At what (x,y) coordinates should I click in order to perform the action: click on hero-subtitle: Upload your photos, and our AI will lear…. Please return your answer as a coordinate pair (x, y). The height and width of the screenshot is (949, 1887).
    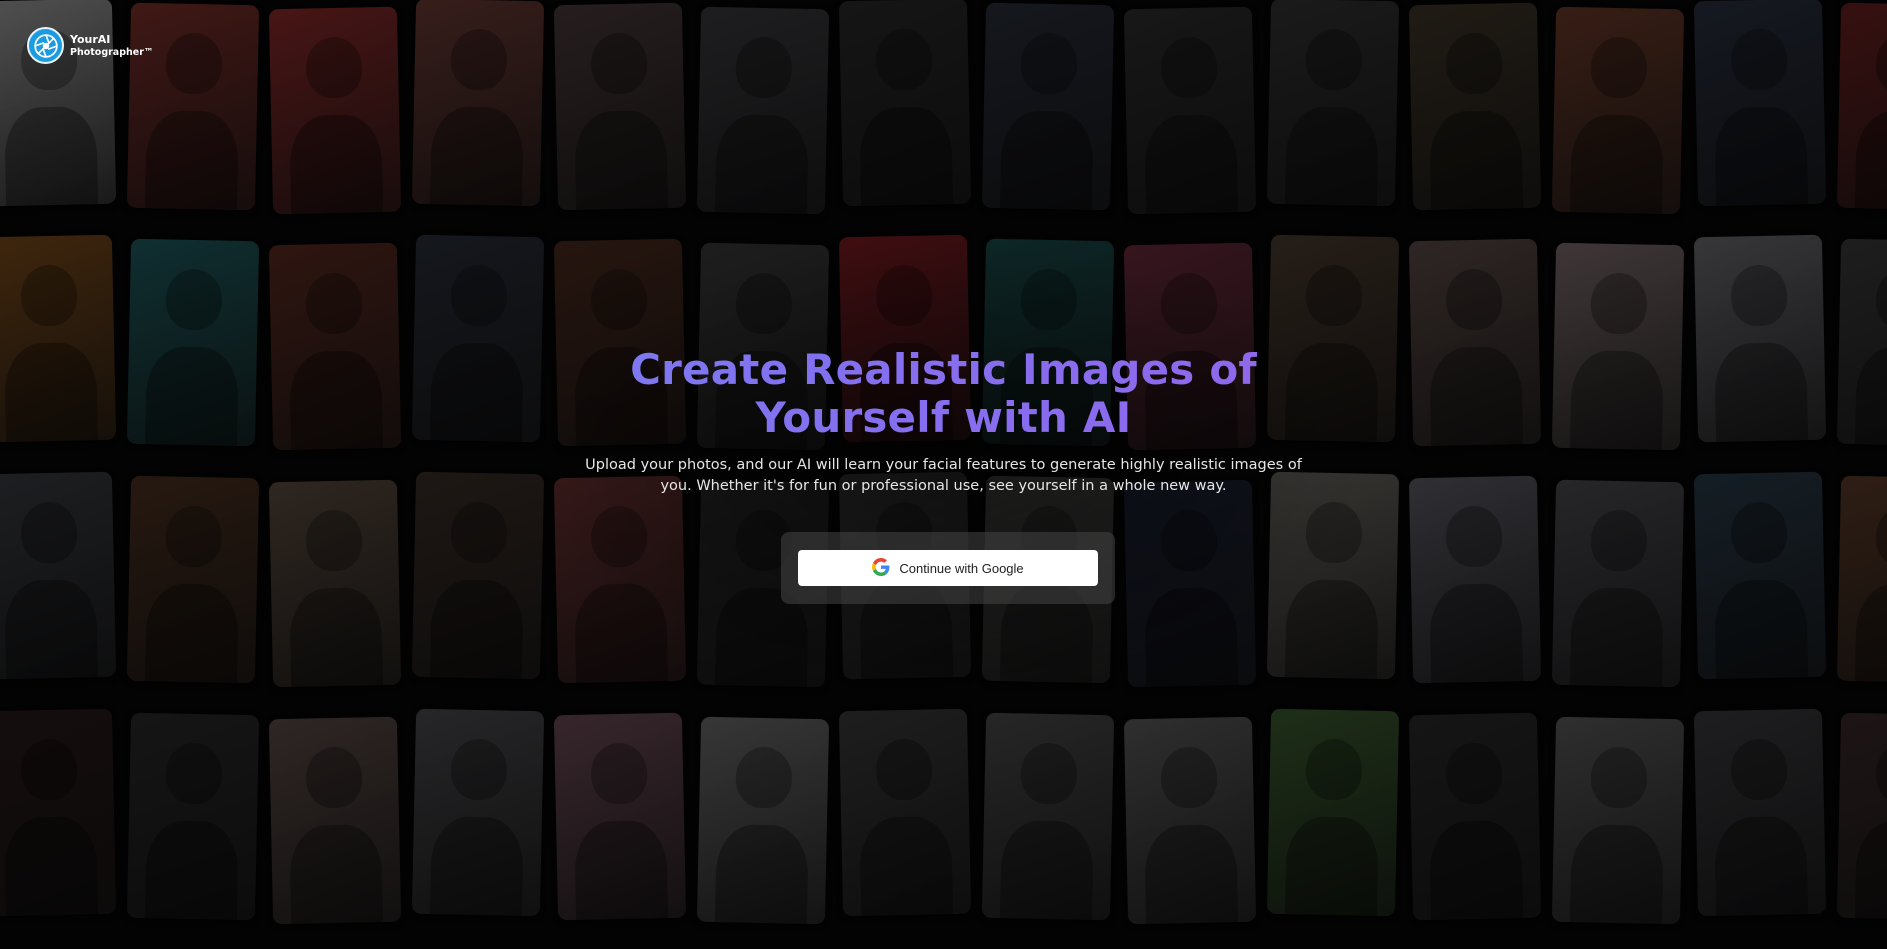
    Looking at the image, I should click on (943, 476).